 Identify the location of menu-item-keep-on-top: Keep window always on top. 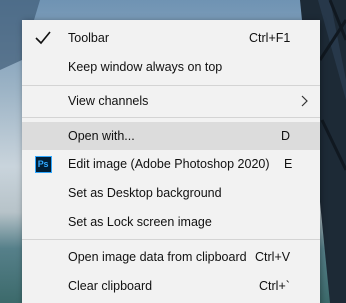
(171, 67).